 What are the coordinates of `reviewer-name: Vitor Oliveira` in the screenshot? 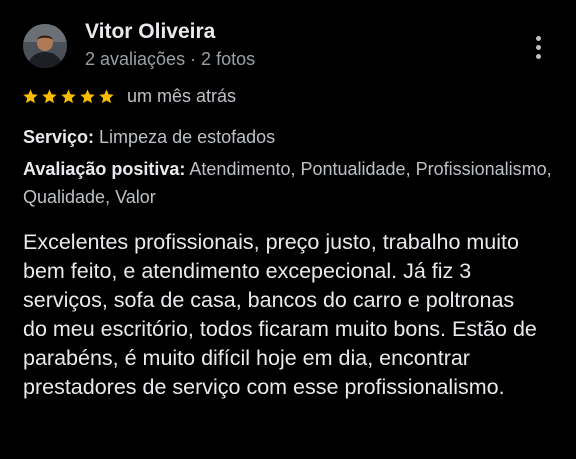 It's located at (150, 32).